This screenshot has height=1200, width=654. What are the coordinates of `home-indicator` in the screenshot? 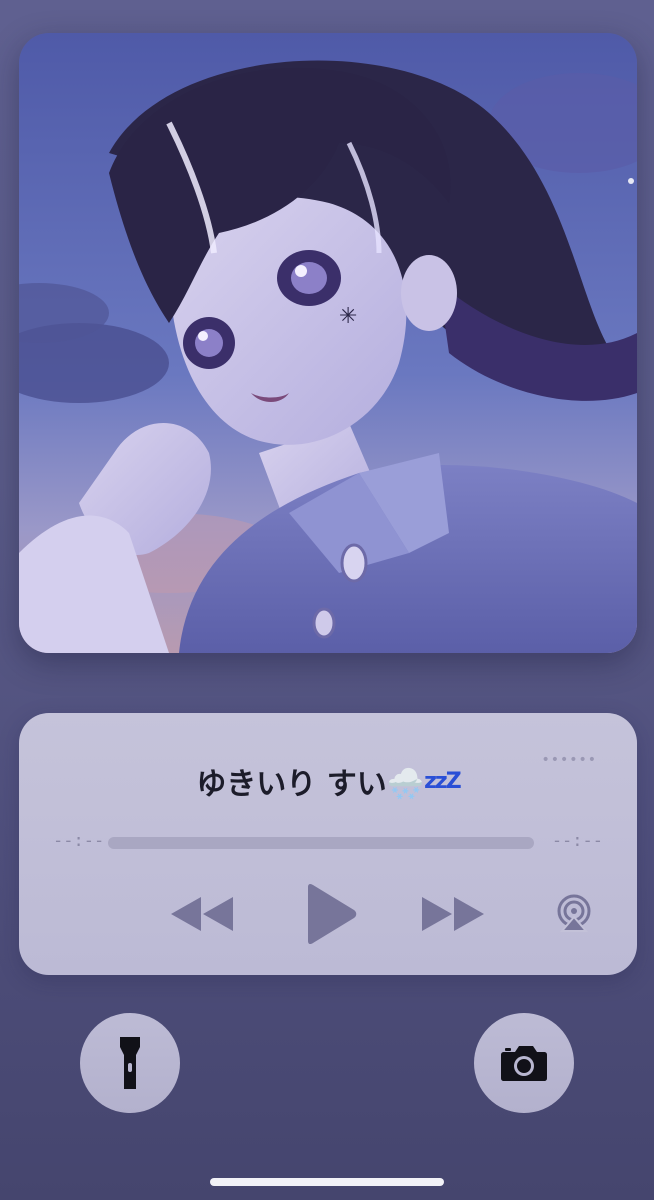 It's located at (327, 1182).